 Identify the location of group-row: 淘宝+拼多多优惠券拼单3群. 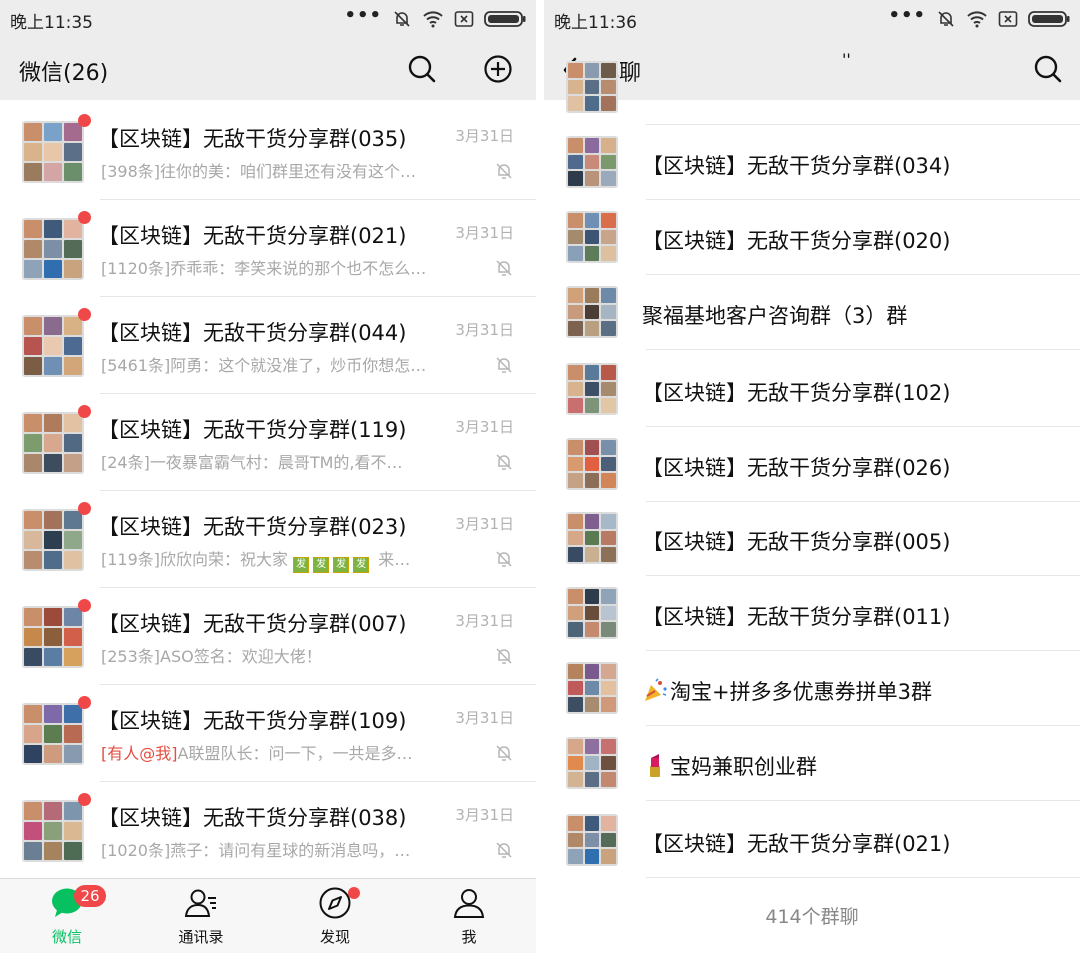
(812, 688).